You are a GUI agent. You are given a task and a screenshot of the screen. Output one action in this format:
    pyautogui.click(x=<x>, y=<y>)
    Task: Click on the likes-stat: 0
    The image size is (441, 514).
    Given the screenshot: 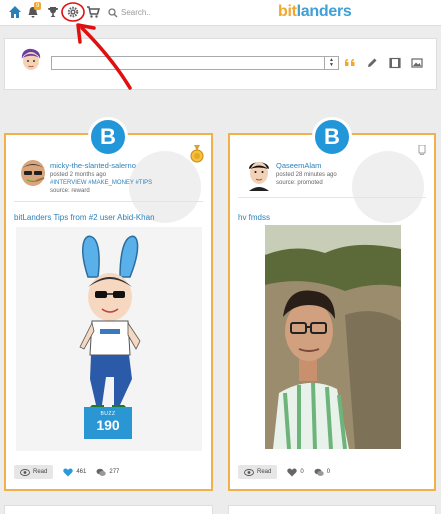 What is the action you would take?
    pyautogui.click(x=295, y=472)
    